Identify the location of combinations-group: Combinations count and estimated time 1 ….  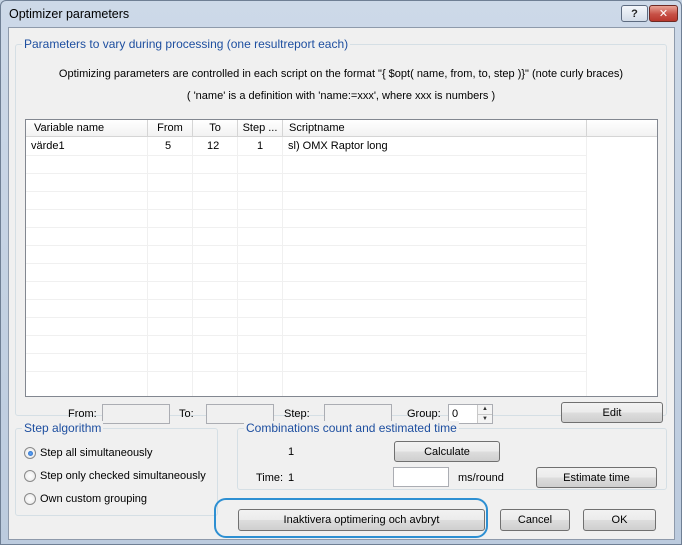
(452, 455).